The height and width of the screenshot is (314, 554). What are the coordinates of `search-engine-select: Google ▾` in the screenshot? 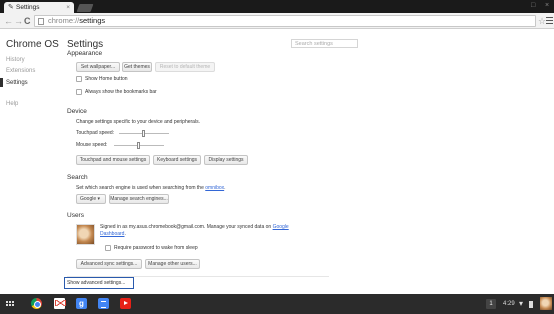 It's located at (91, 199).